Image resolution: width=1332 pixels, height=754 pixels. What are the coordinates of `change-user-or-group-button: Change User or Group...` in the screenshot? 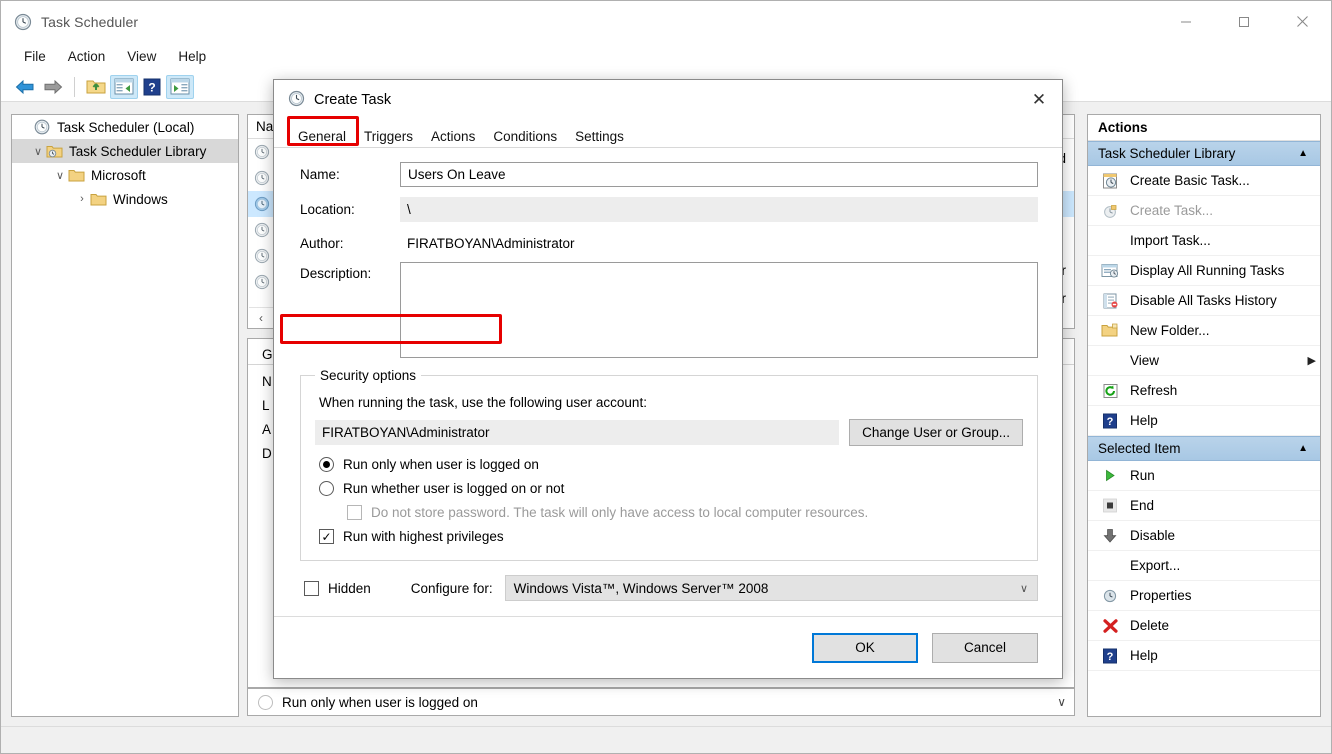 It's located at (936, 432).